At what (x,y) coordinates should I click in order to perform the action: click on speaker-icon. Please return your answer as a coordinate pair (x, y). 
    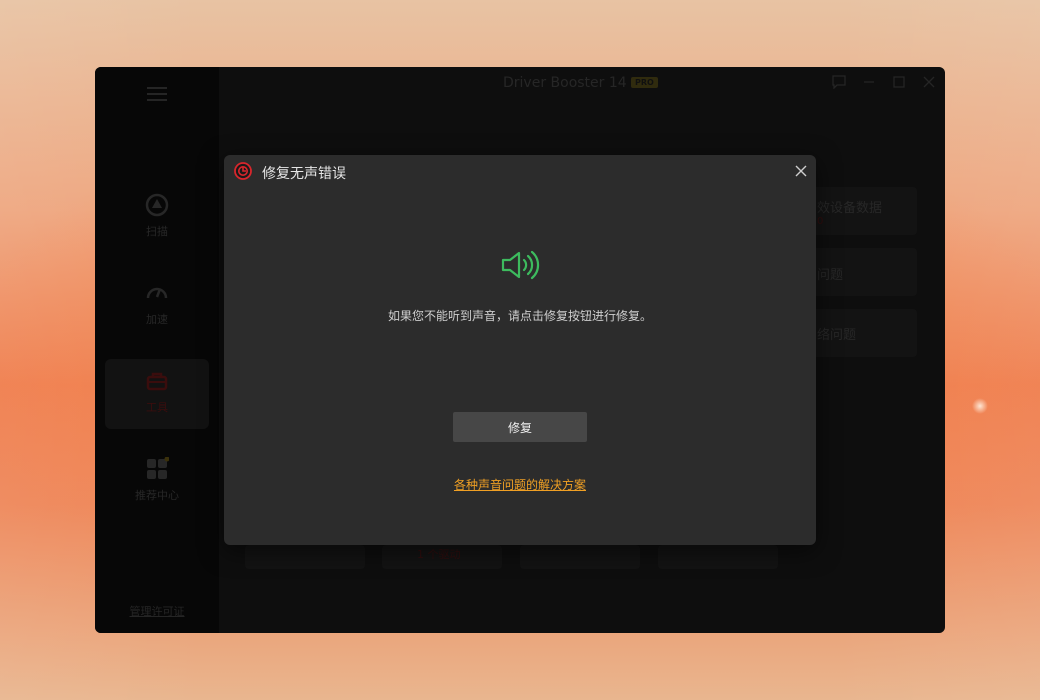
    Looking at the image, I should click on (520, 265).